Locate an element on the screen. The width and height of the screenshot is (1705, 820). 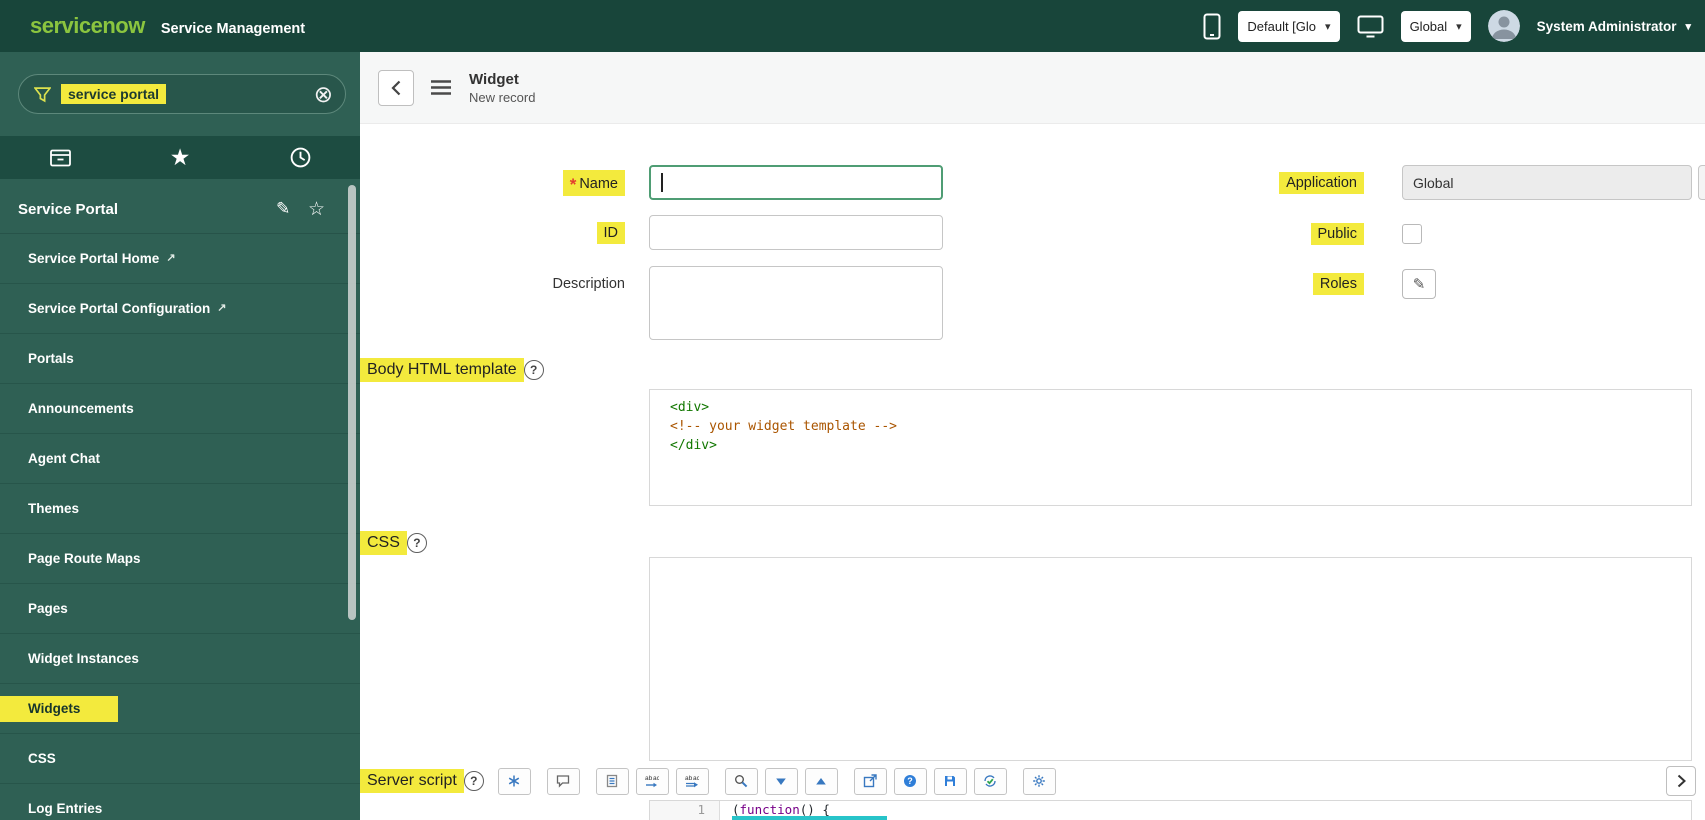
user-avatar is located at coordinates (1503, 26).